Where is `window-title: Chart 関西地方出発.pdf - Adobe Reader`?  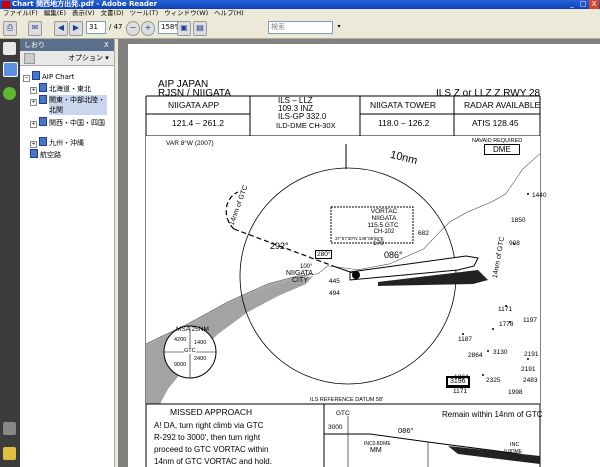
window-title: Chart 関西地方出発.pdf - Adobe Reader is located at coordinates (85, 4).